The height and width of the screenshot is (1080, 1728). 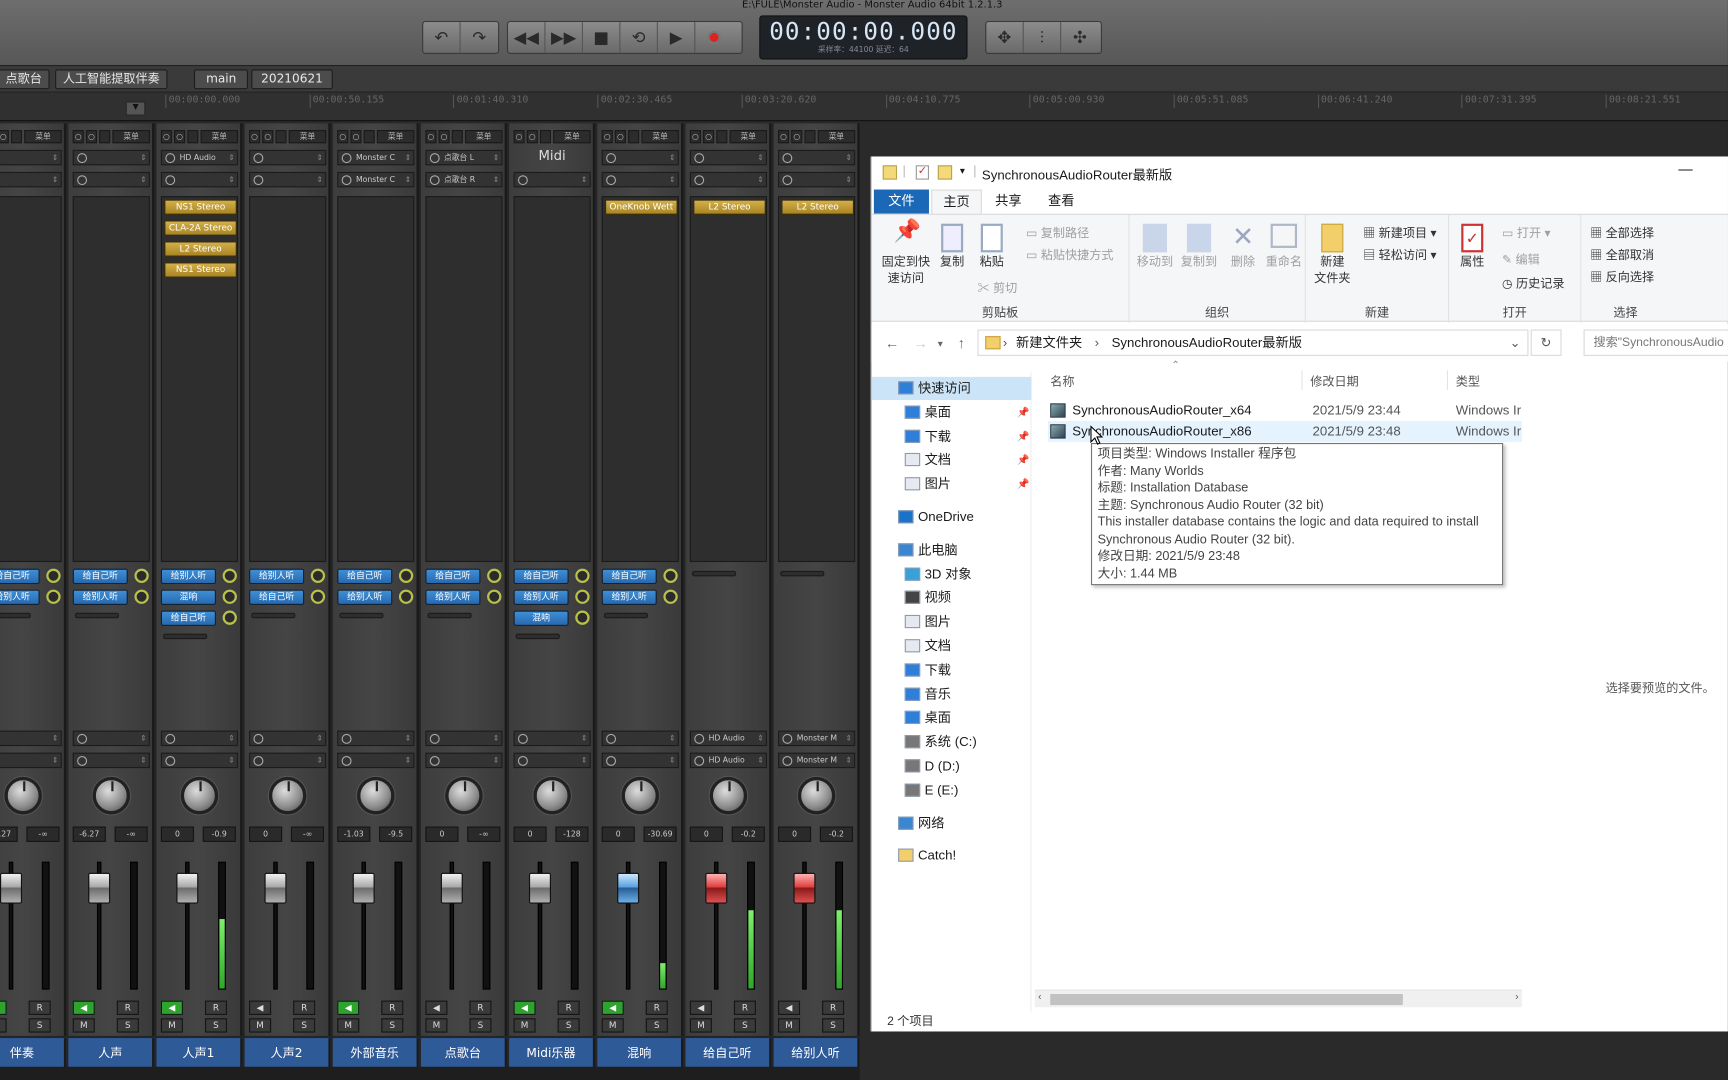 I want to click on cut-button: ✂ 剪切, so click(x=997, y=288).